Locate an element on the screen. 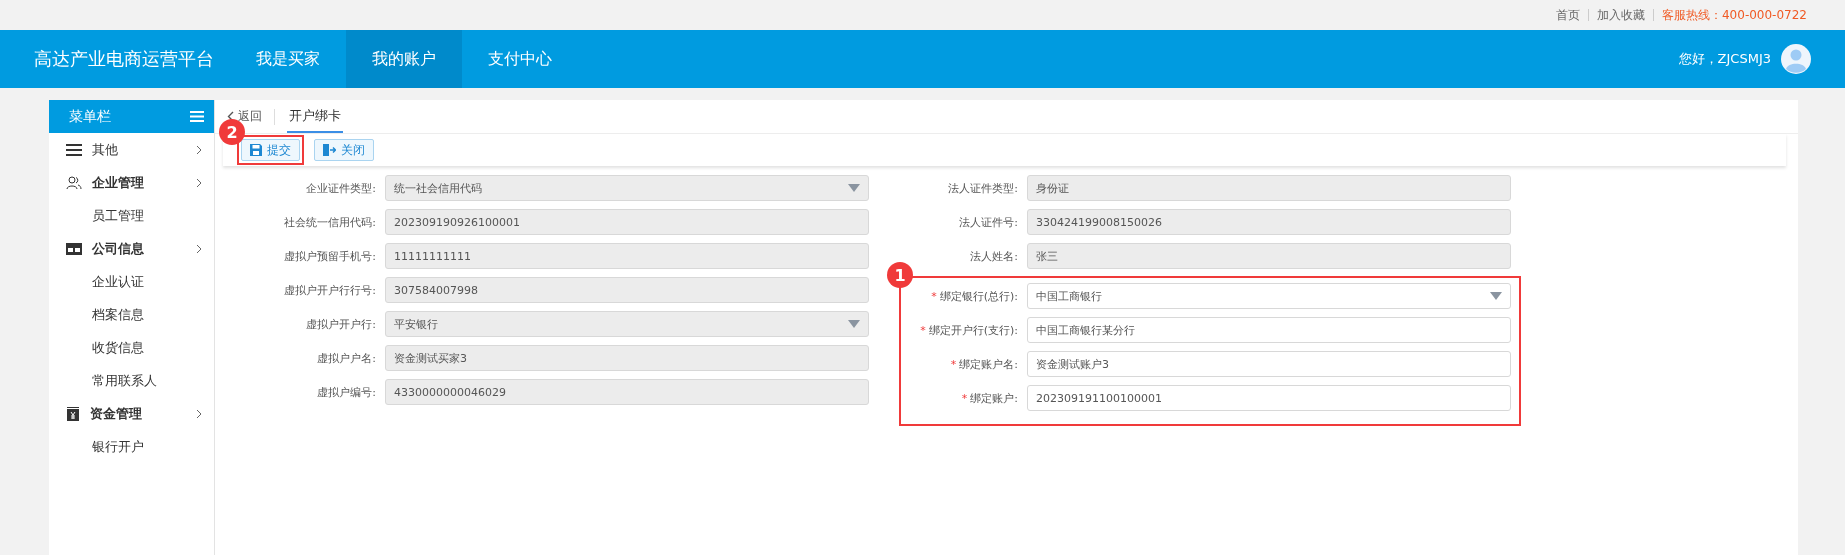 This screenshot has height=555, width=1845. field-label: 绑定银行(总行): is located at coordinates (978, 296).